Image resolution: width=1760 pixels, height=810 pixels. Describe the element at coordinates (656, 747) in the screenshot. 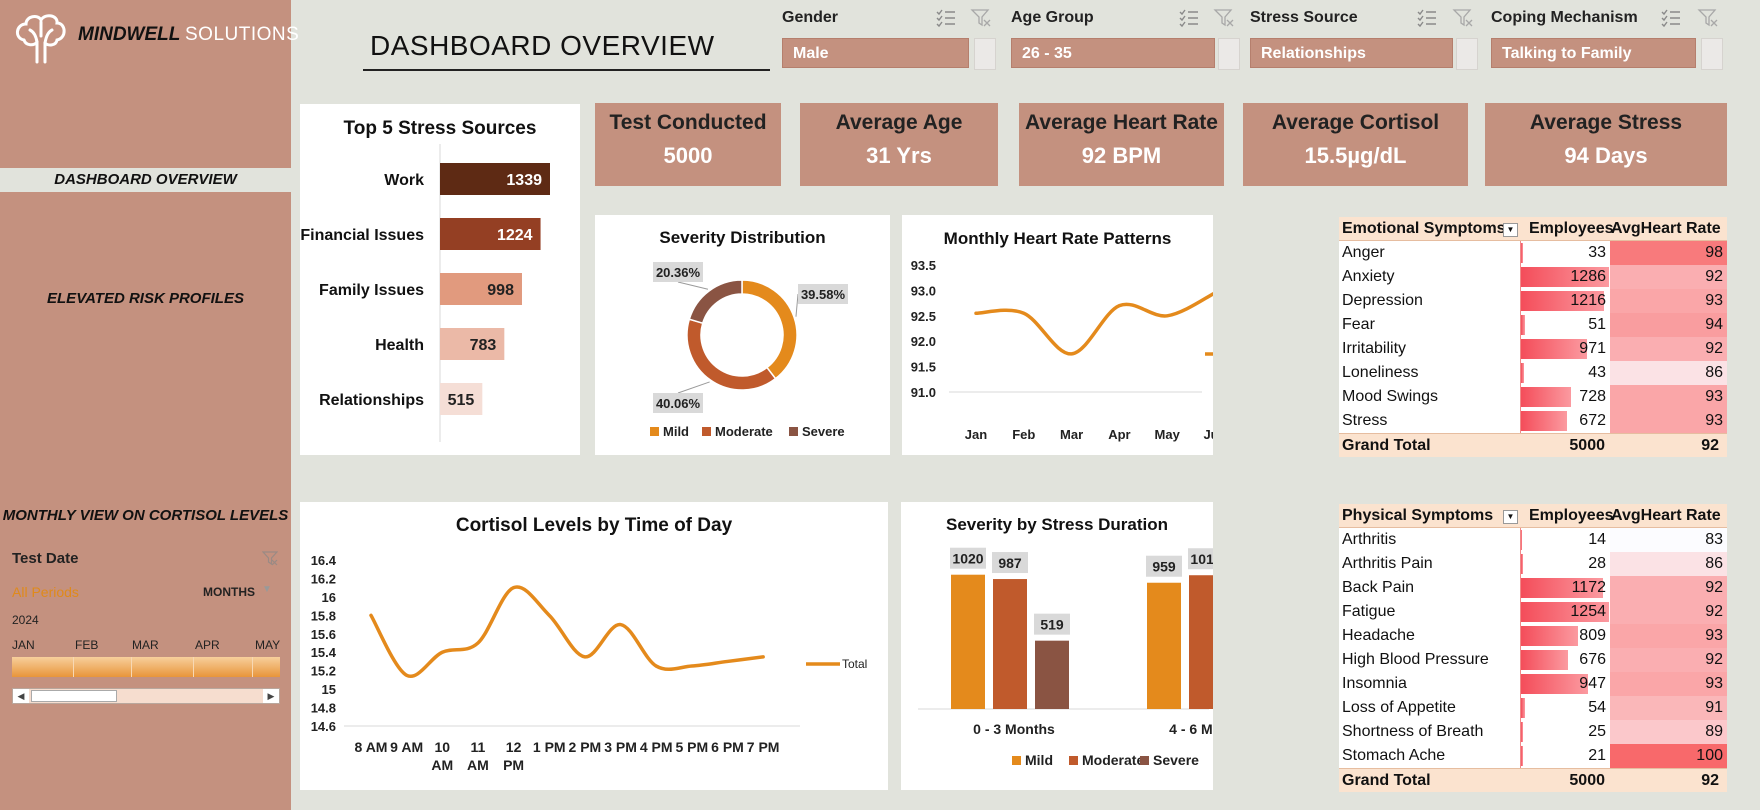

I see `x-tick-label: 4 PM` at that location.